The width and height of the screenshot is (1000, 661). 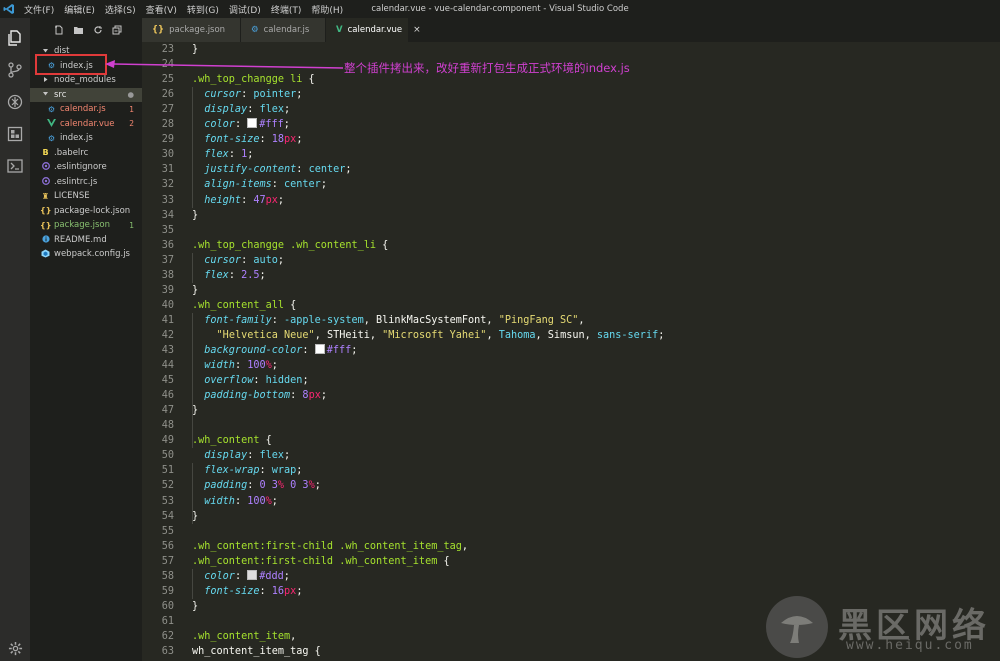 What do you see at coordinates (275, 95) in the screenshot?
I see `code-token: pointer` at bounding box center [275, 95].